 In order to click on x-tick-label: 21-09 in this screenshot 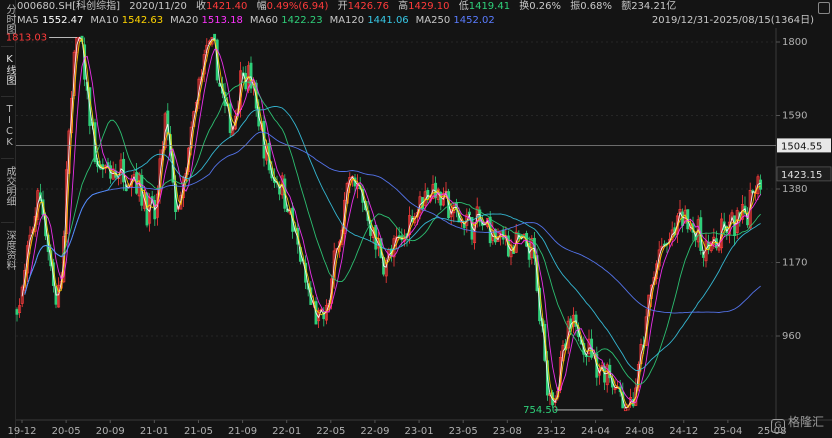, I will do `click(242, 431)`.